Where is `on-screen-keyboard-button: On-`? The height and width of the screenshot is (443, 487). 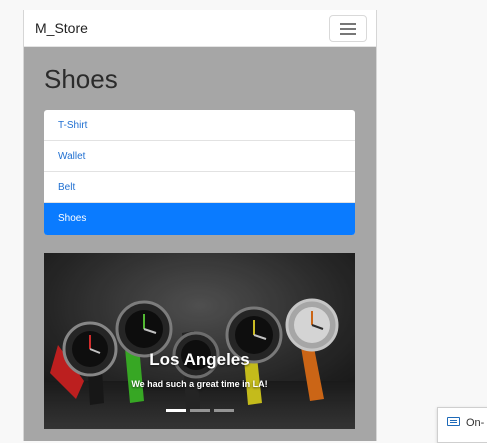
on-screen-keyboard-button: On- is located at coordinates (462, 425).